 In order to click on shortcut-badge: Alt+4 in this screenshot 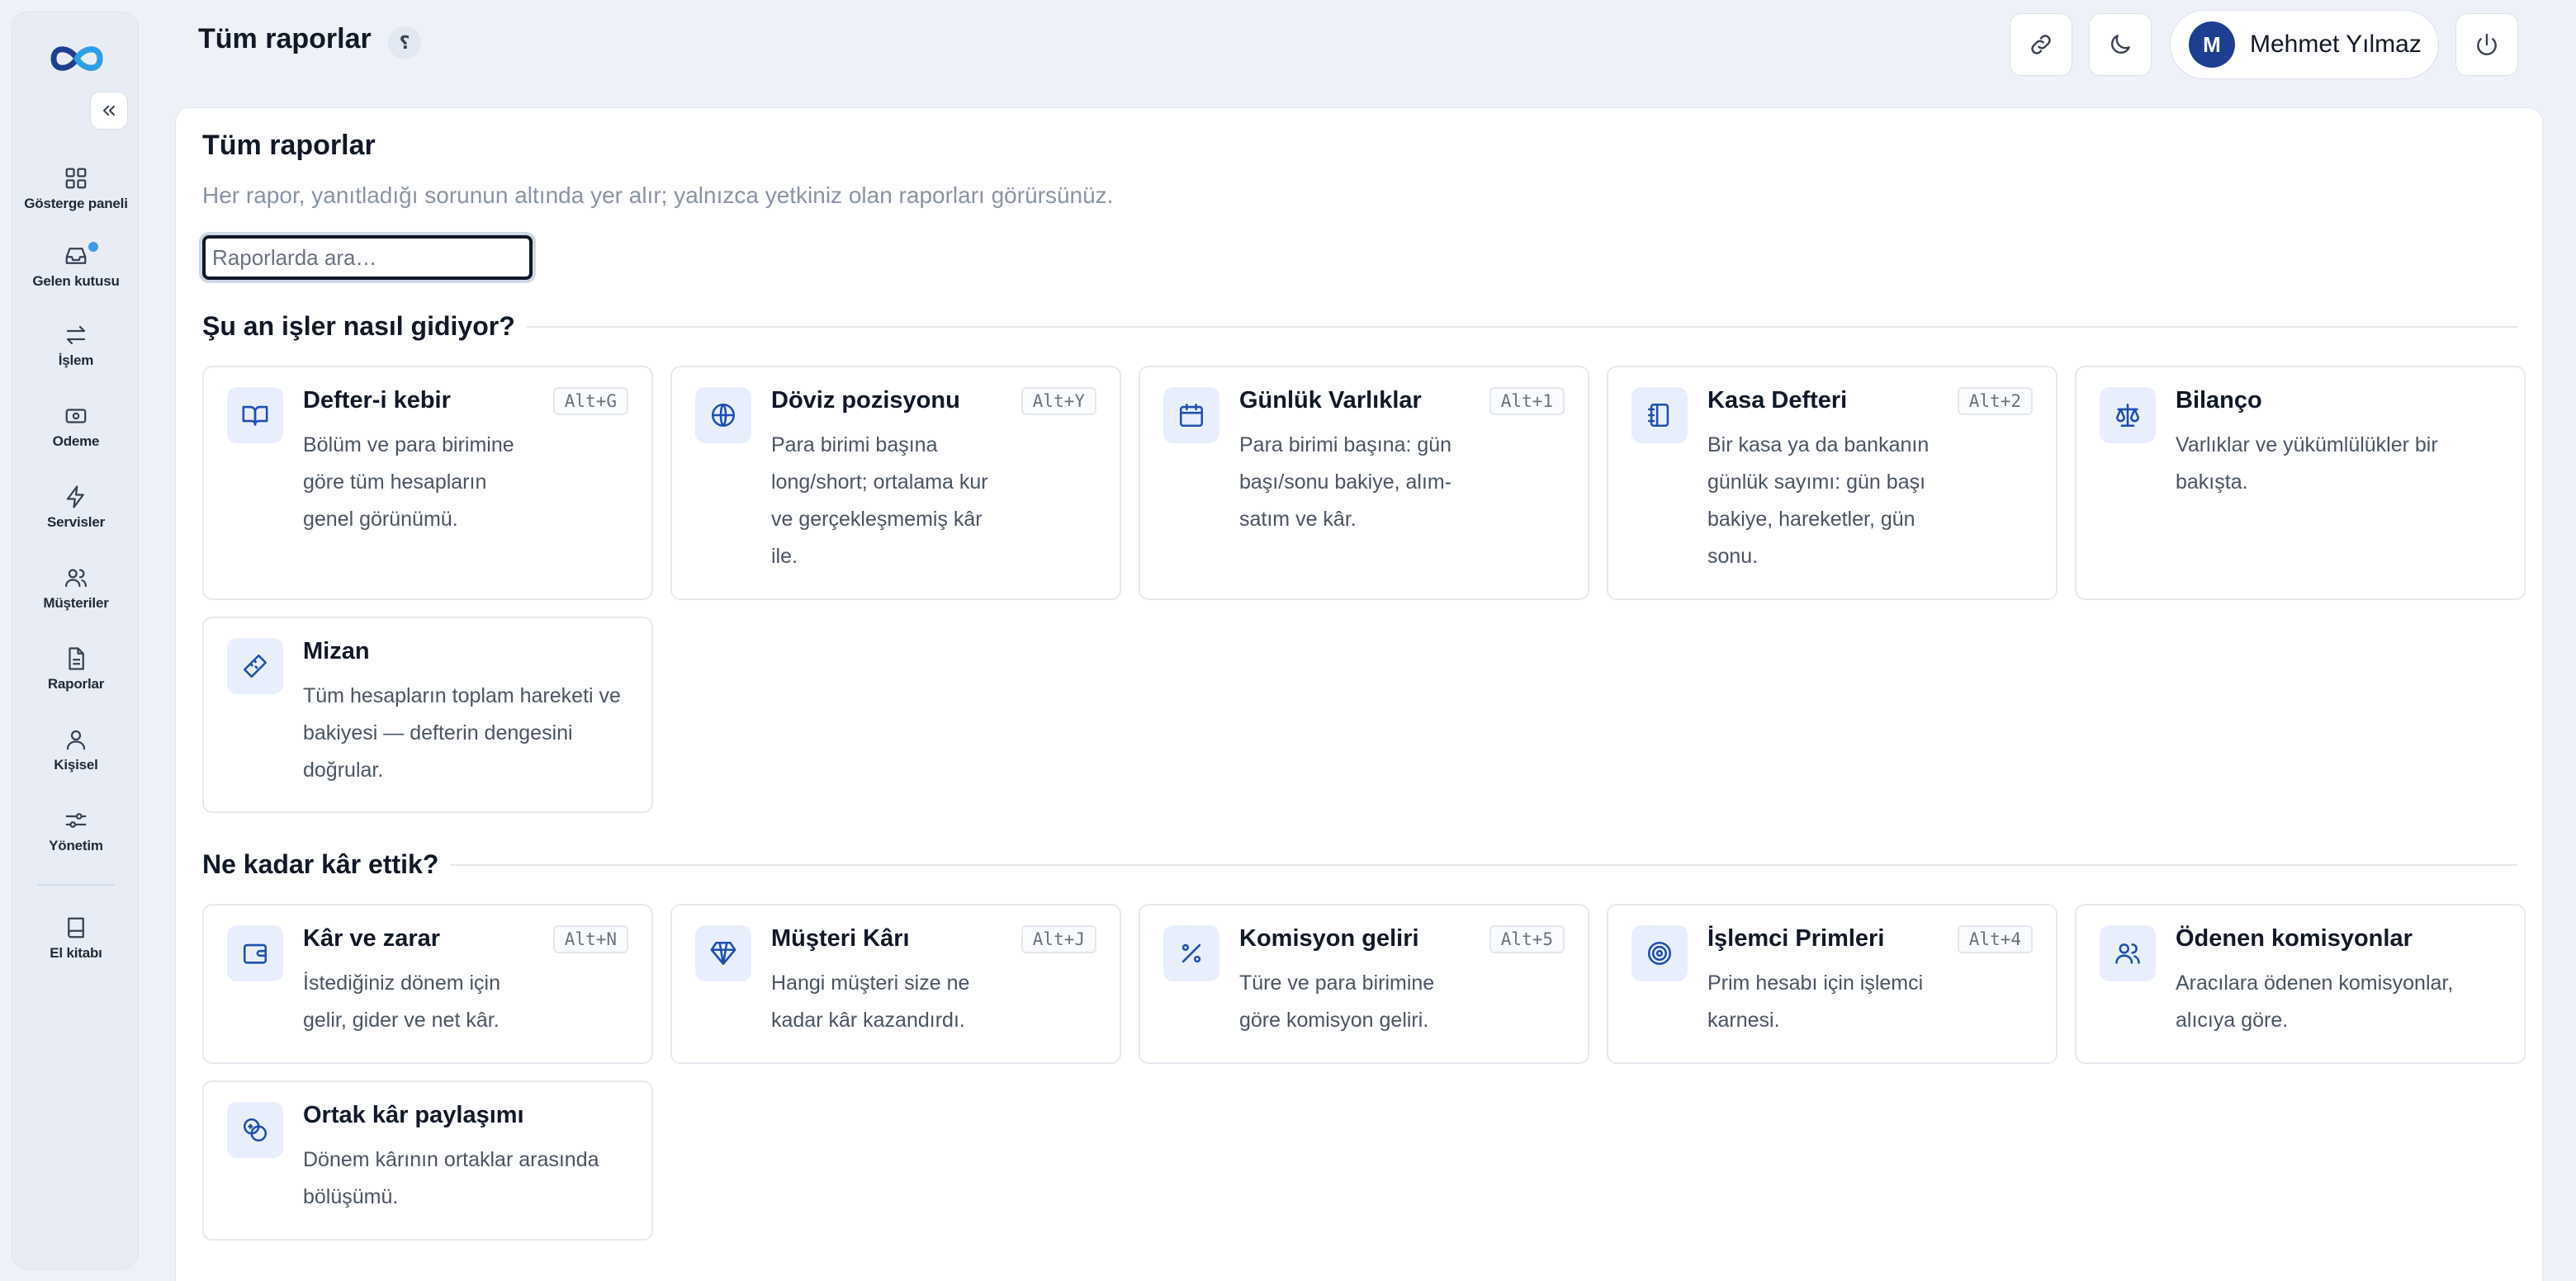, I will do `click(1995, 939)`.